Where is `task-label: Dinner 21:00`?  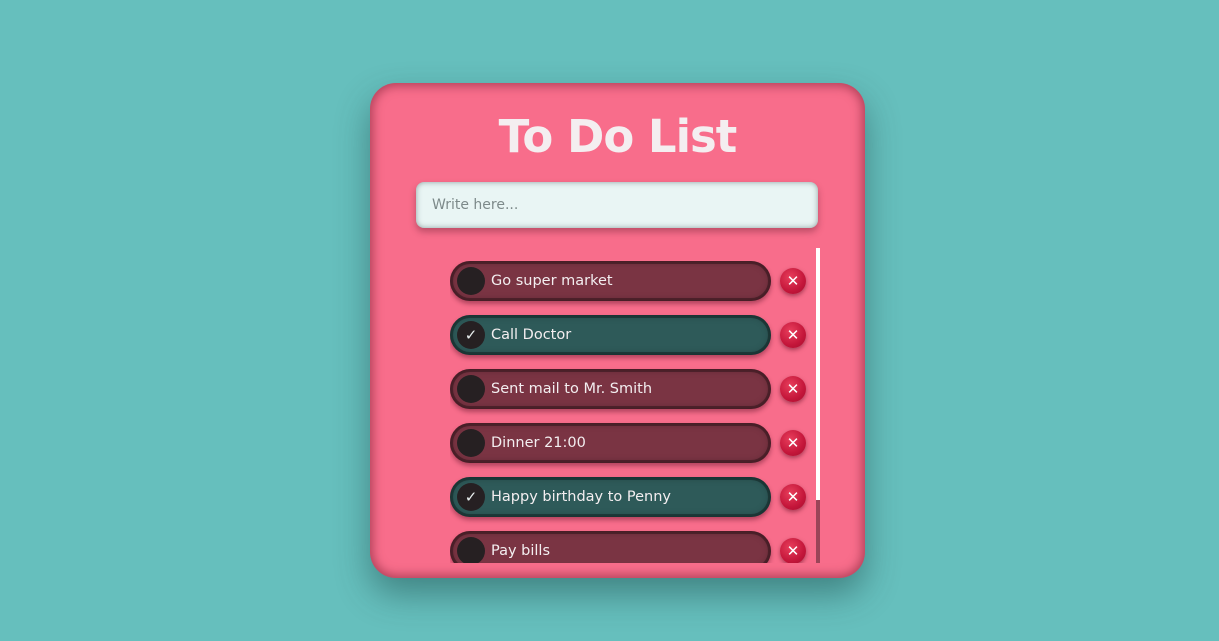 task-label: Dinner 21:00 is located at coordinates (538, 443).